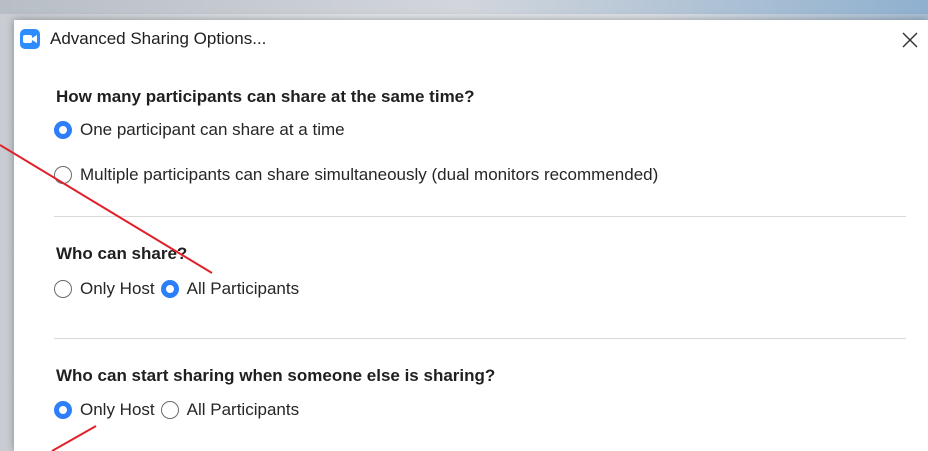 This screenshot has width=928, height=451. What do you see at coordinates (63, 130) in the screenshot?
I see `radio-selected-icon` at bounding box center [63, 130].